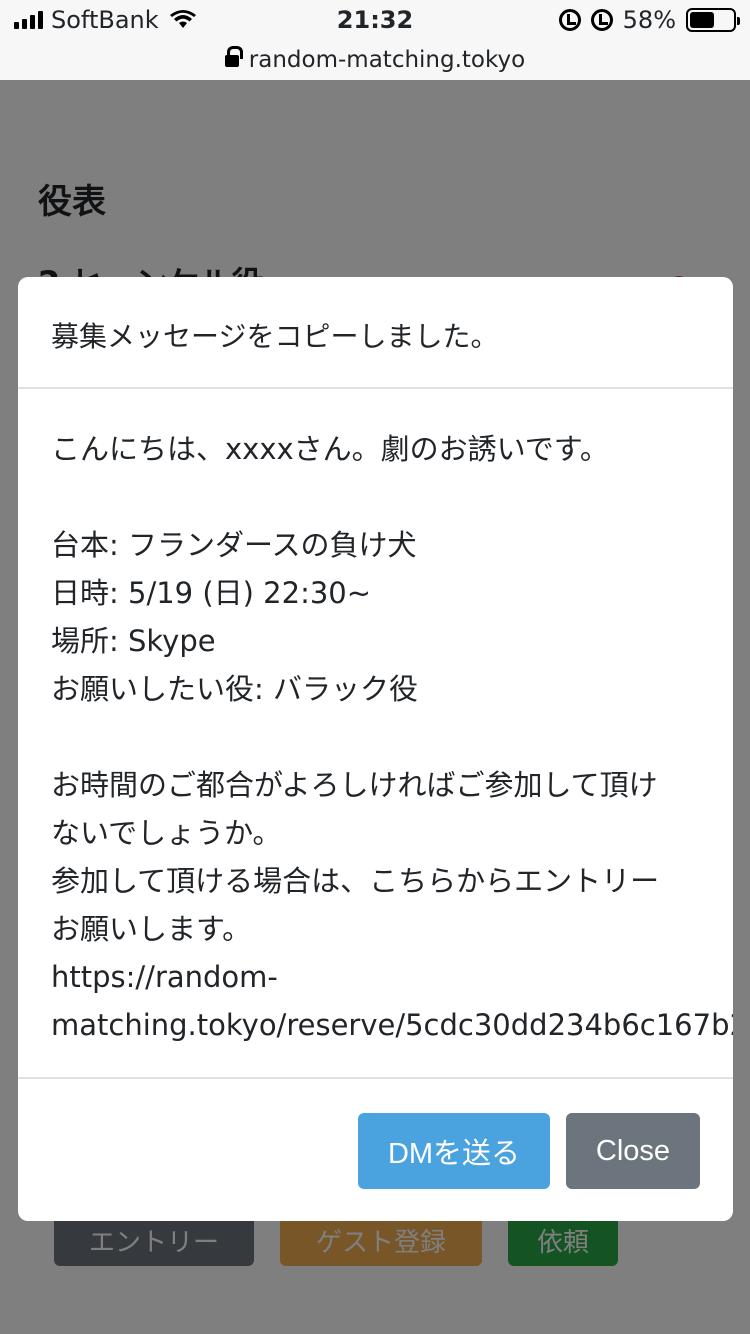 Image resolution: width=750 pixels, height=1334 pixels. I want to click on message-link-line: https://random-, so click(392, 977).